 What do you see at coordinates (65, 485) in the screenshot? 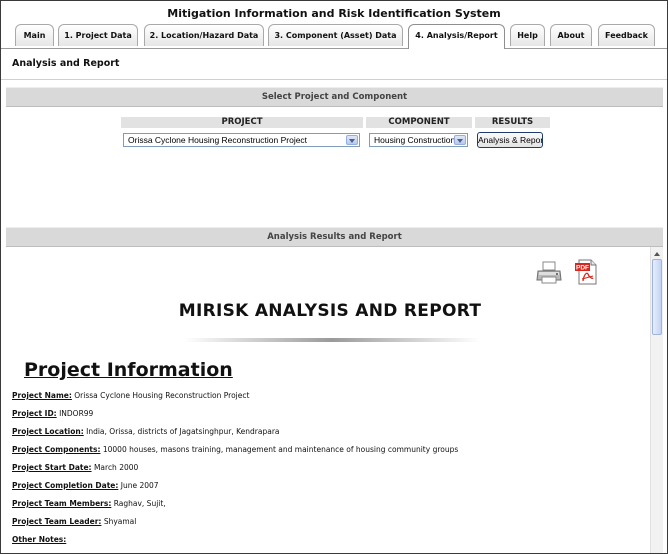
I see `field-label: Project Completion Date:` at bounding box center [65, 485].